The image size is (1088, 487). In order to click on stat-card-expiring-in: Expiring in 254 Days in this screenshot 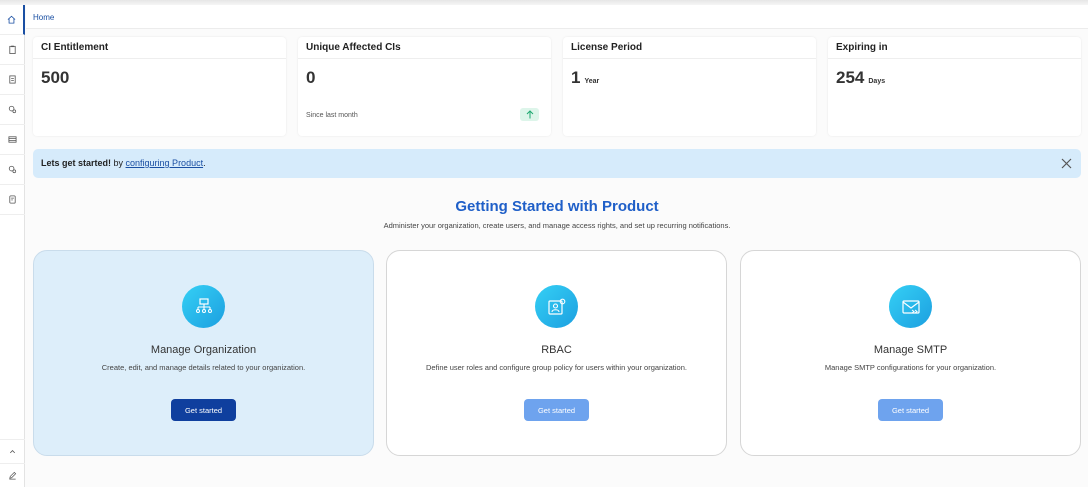, I will do `click(954, 86)`.